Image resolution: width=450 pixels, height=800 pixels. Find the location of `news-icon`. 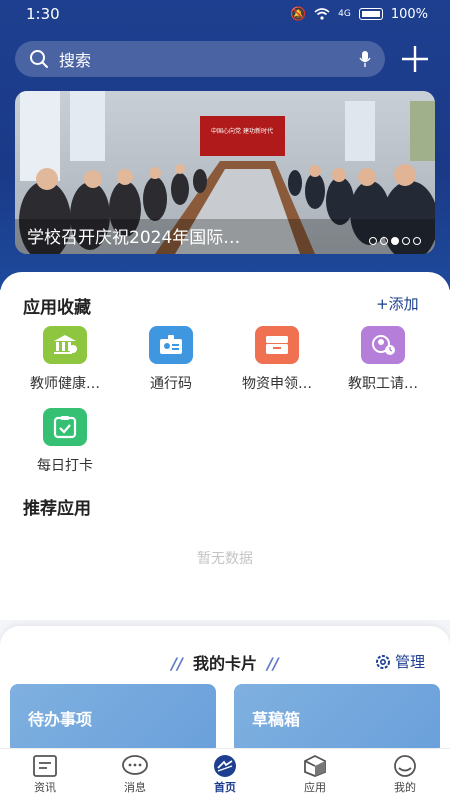

news-icon is located at coordinates (45, 766).